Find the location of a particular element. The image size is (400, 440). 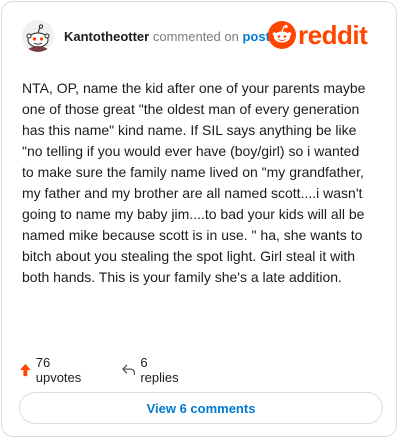

user-avatar is located at coordinates (38, 36).